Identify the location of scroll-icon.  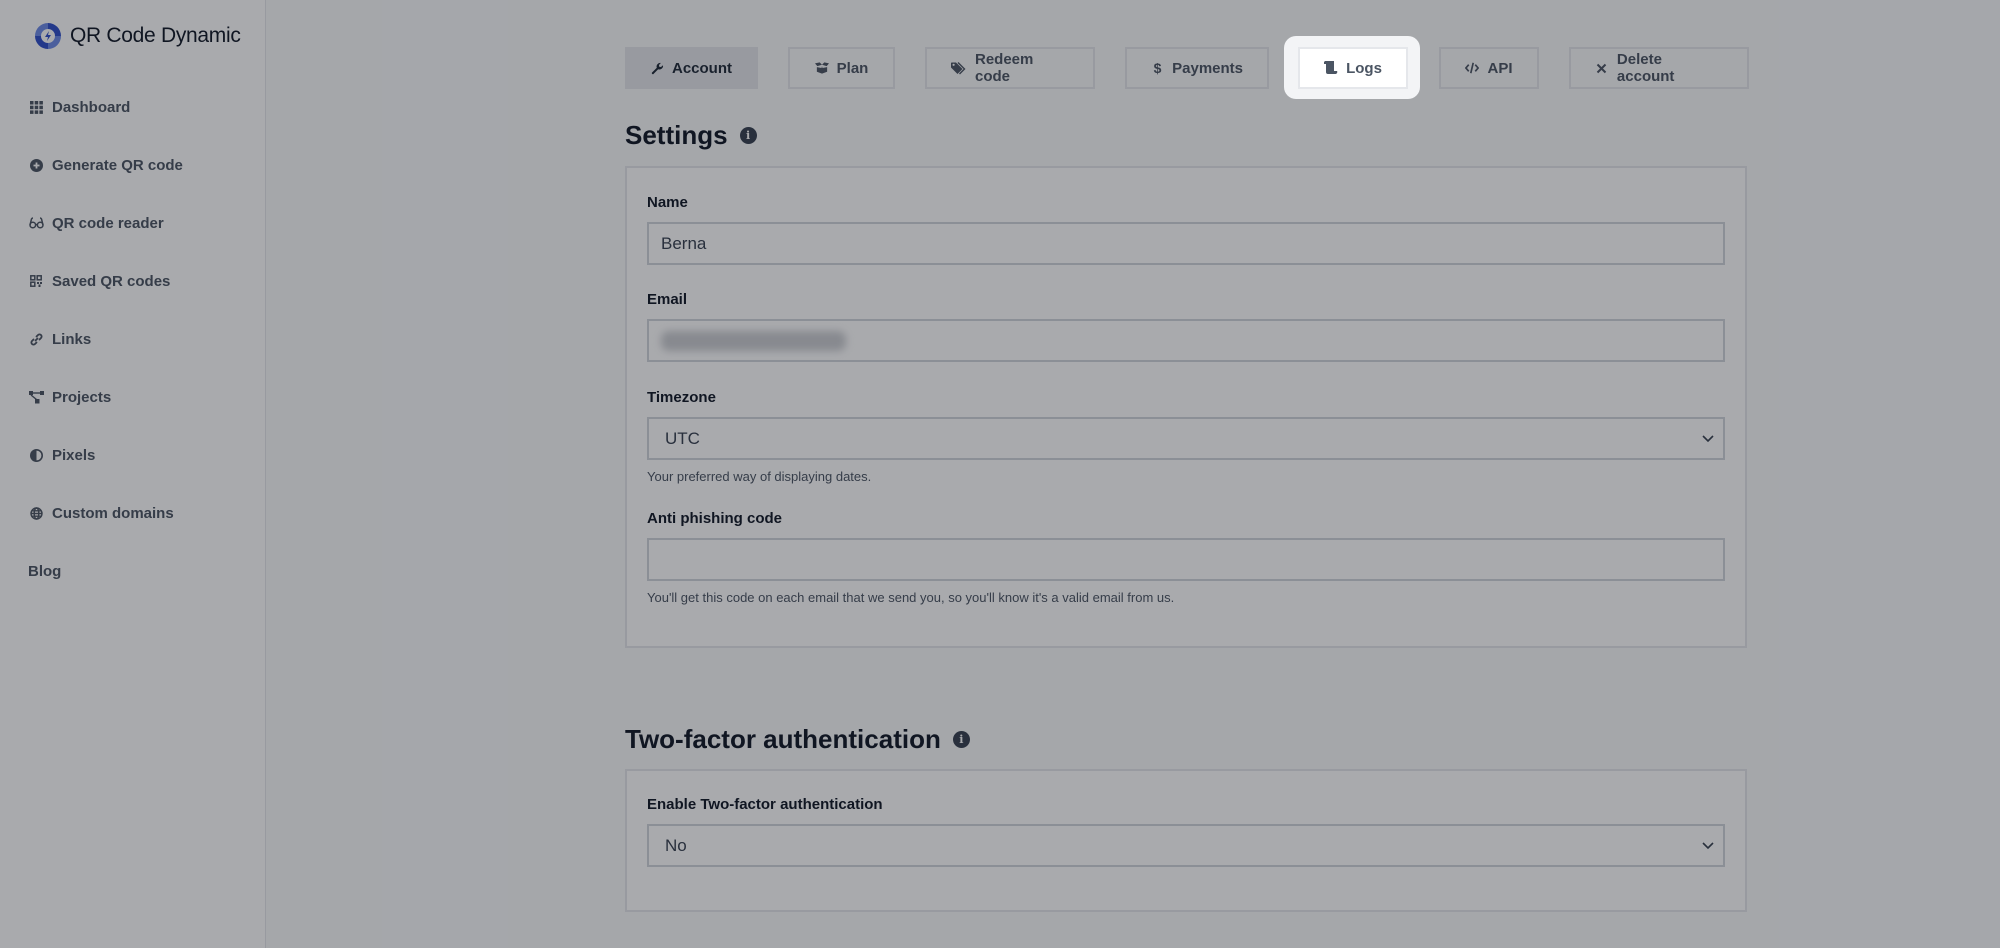
(1331, 68).